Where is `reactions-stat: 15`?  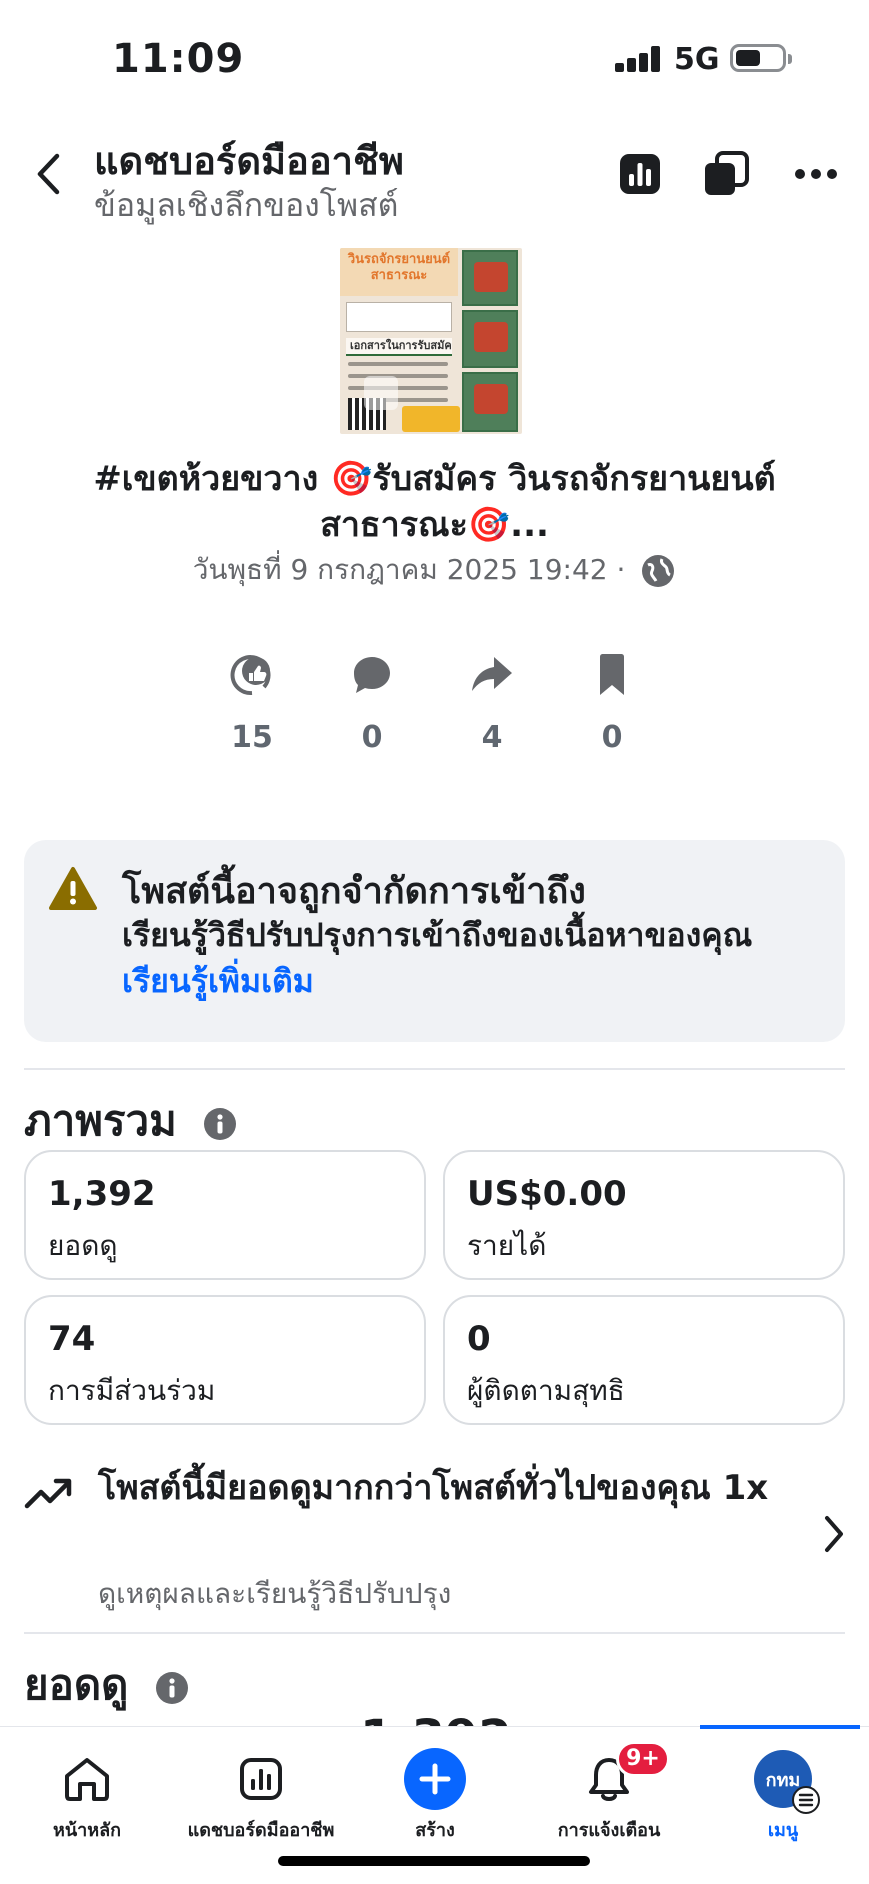
reactions-stat: 15 is located at coordinates (252, 701).